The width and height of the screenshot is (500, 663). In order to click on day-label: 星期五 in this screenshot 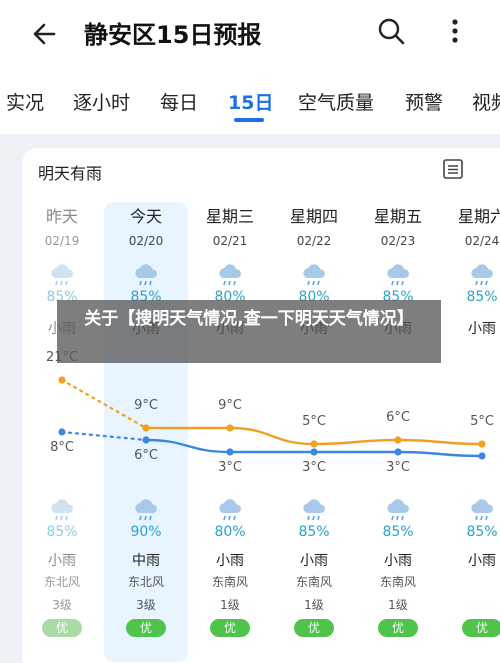, I will do `click(397, 216)`.